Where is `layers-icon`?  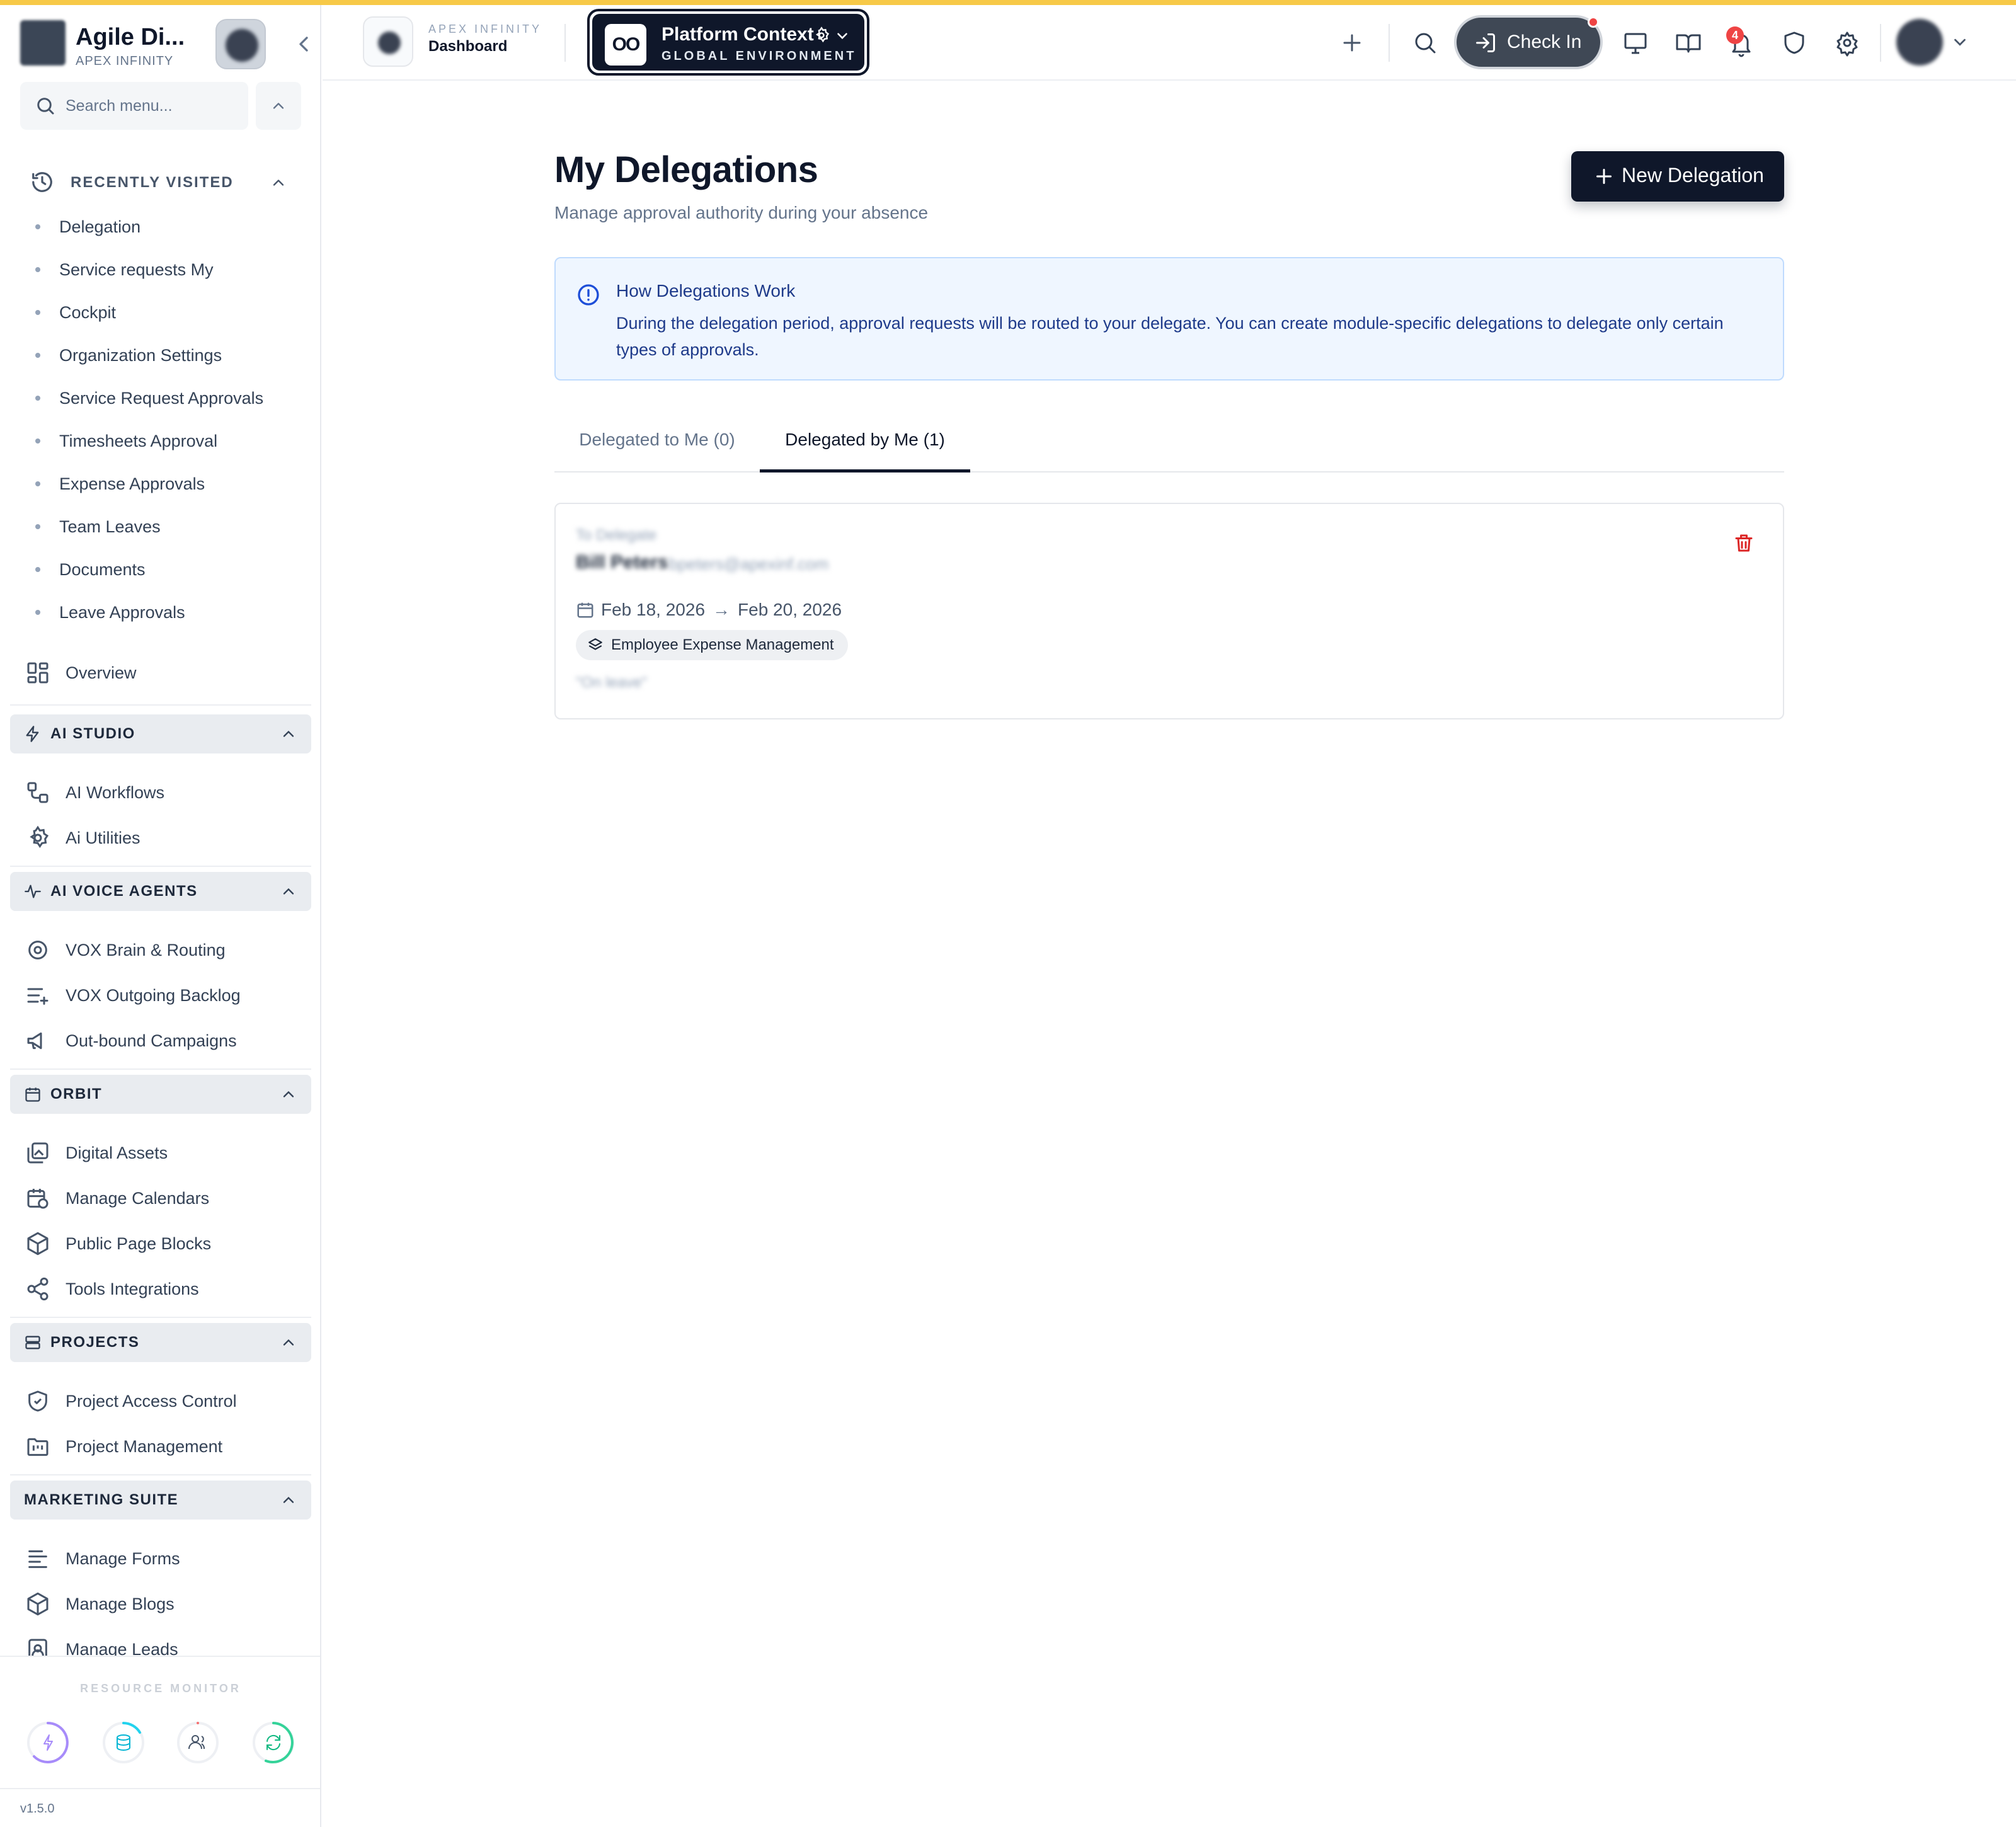 layers-icon is located at coordinates (595, 645).